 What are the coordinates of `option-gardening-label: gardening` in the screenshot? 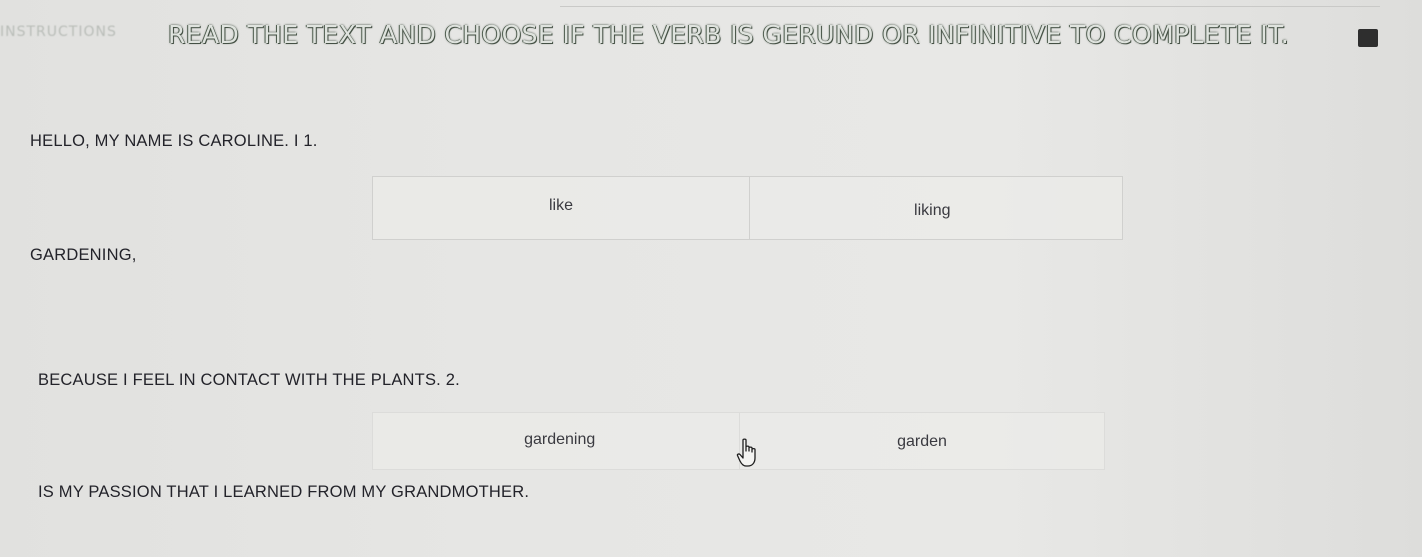 It's located at (560, 439).